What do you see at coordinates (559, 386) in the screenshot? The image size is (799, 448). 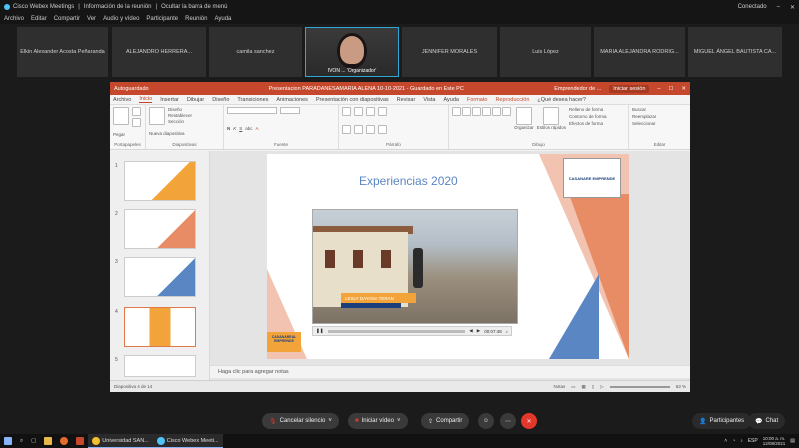 I see `notes-toggle: Notas` at bounding box center [559, 386].